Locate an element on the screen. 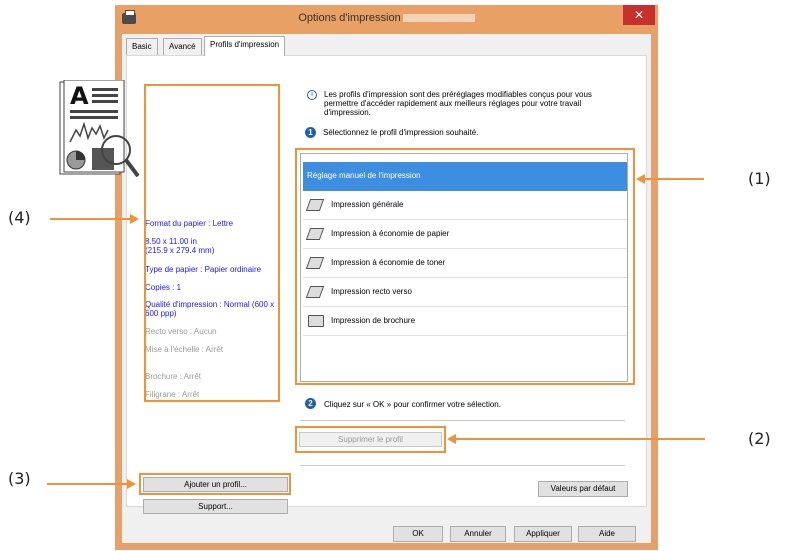 This screenshot has height=551, width=795. tab-basic: Basic is located at coordinates (142, 46).